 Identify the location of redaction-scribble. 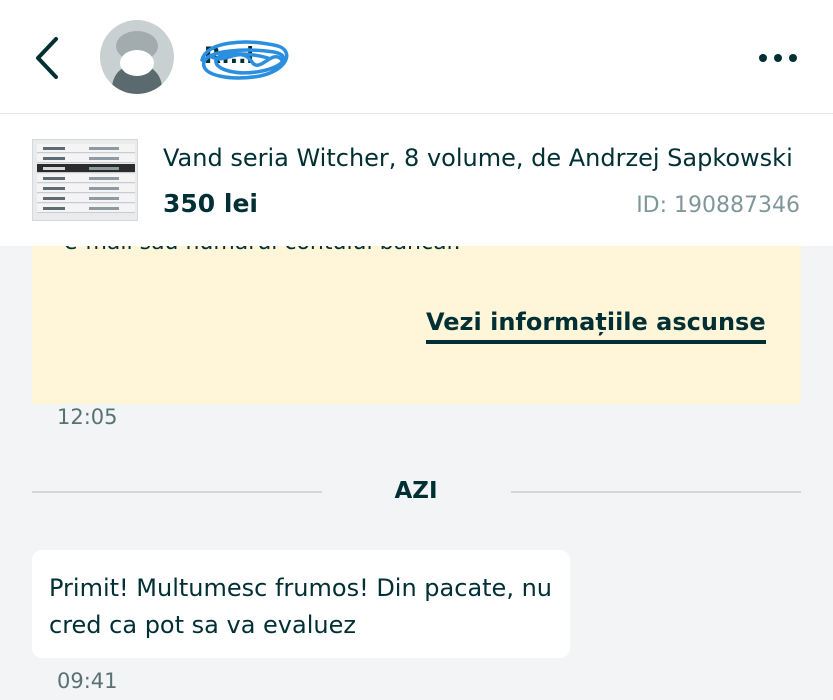
(244, 60).